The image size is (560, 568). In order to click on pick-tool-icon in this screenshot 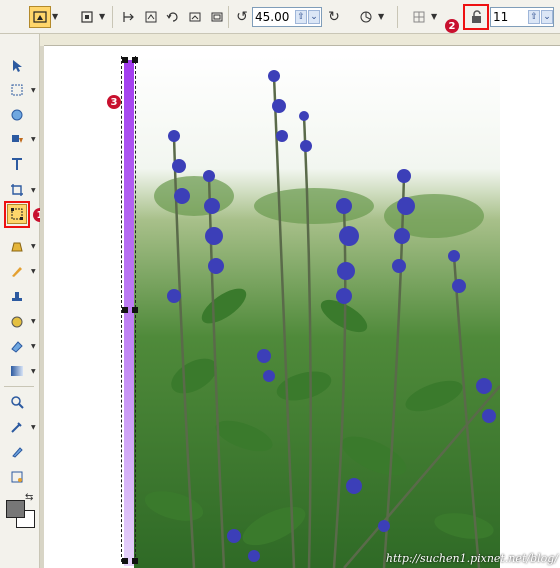, I will do `click(17, 66)`.